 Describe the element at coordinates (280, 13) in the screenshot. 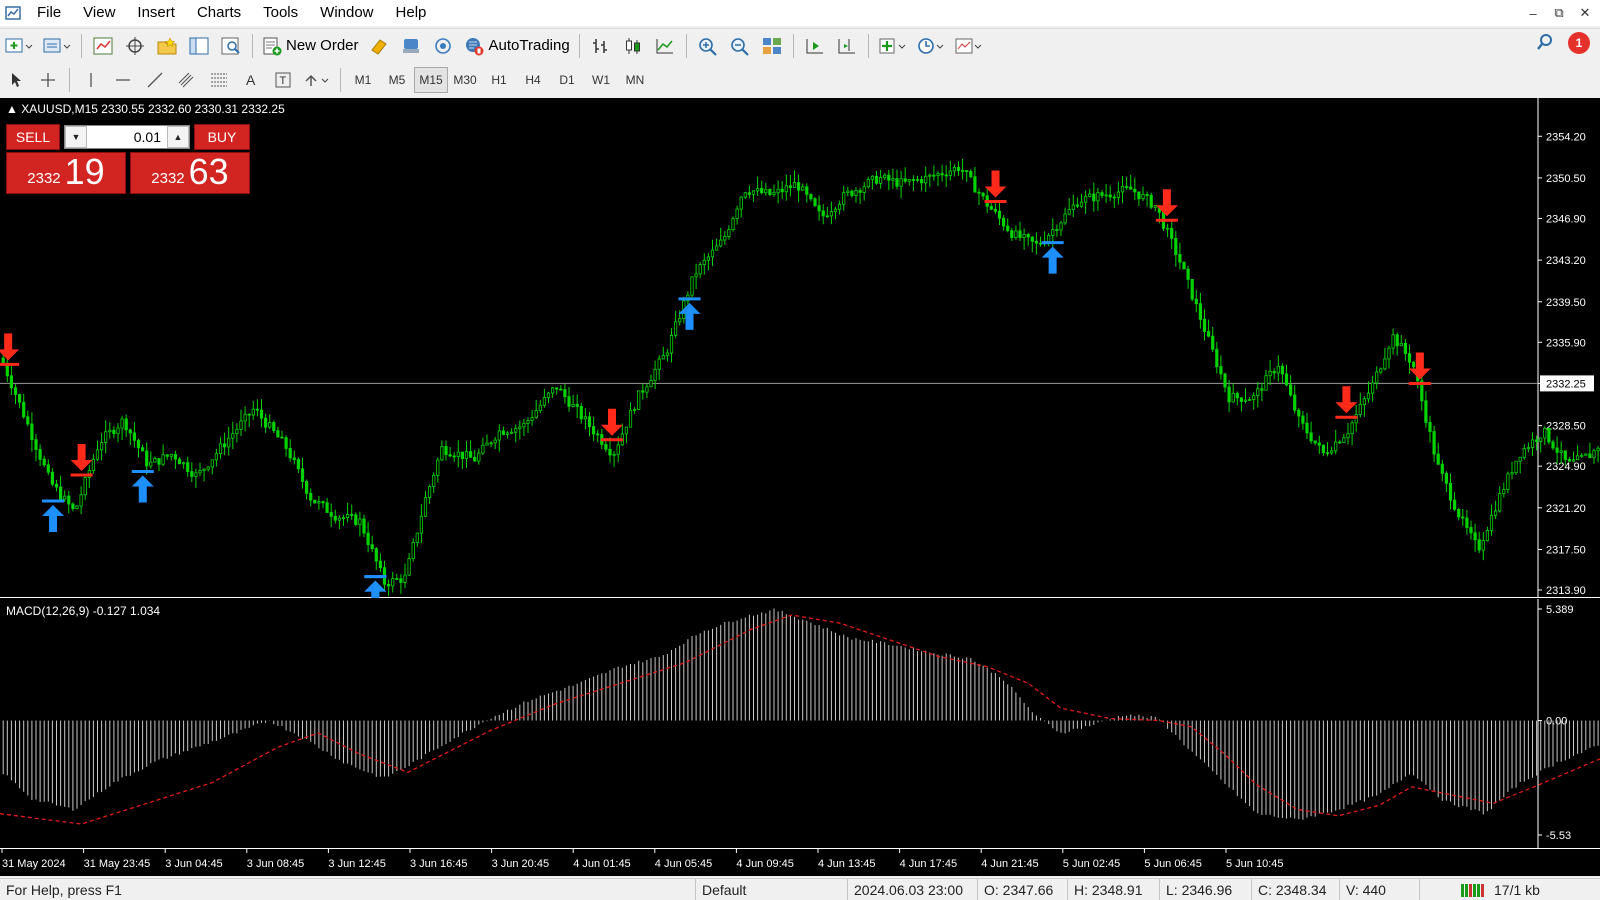

I see `menu-tools: Tools` at that location.